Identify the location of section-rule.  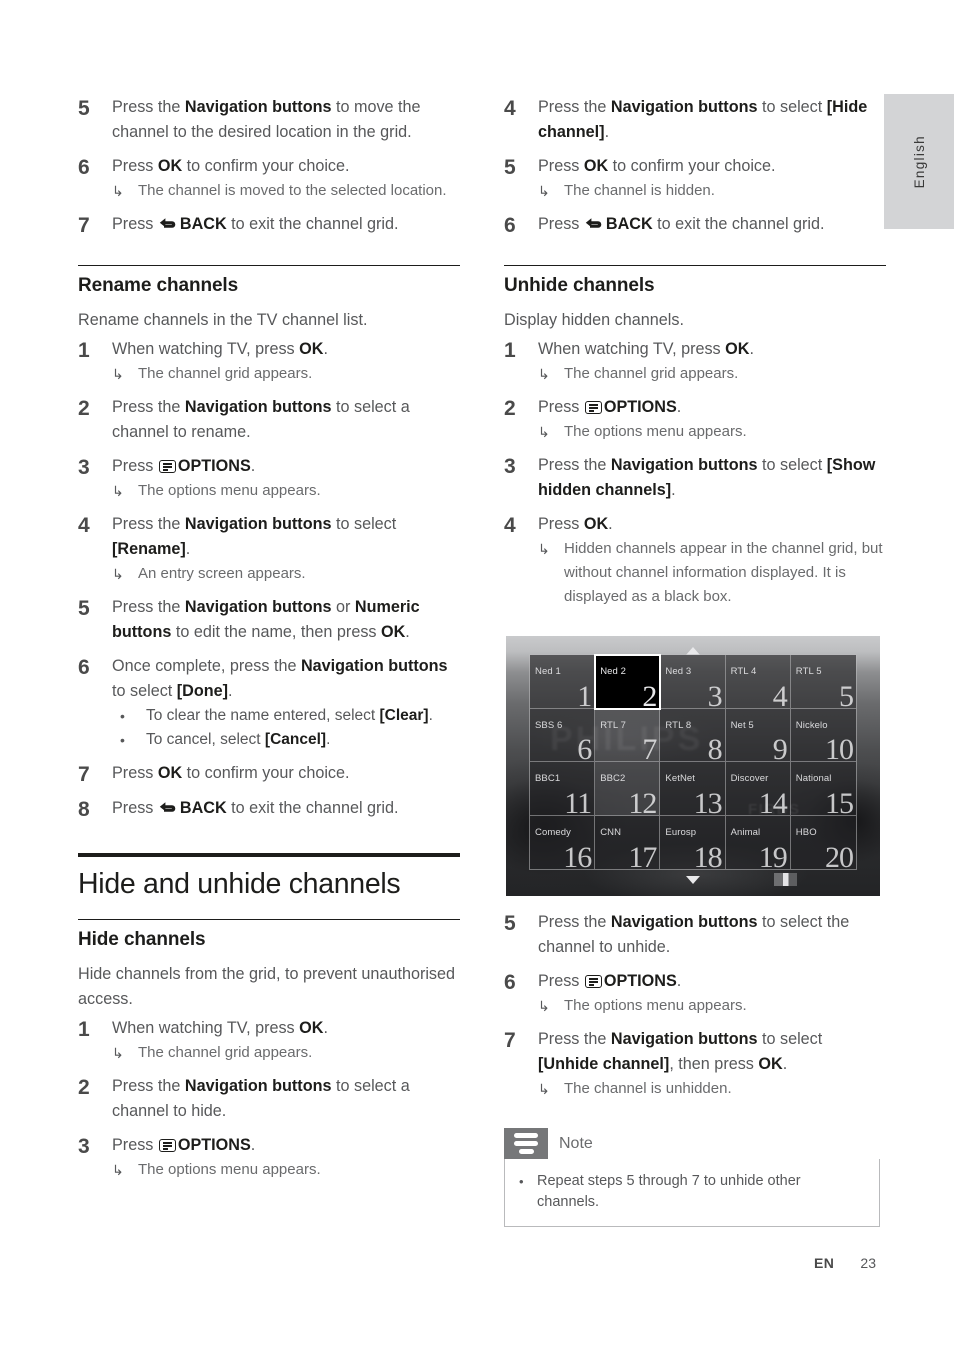
(269, 265).